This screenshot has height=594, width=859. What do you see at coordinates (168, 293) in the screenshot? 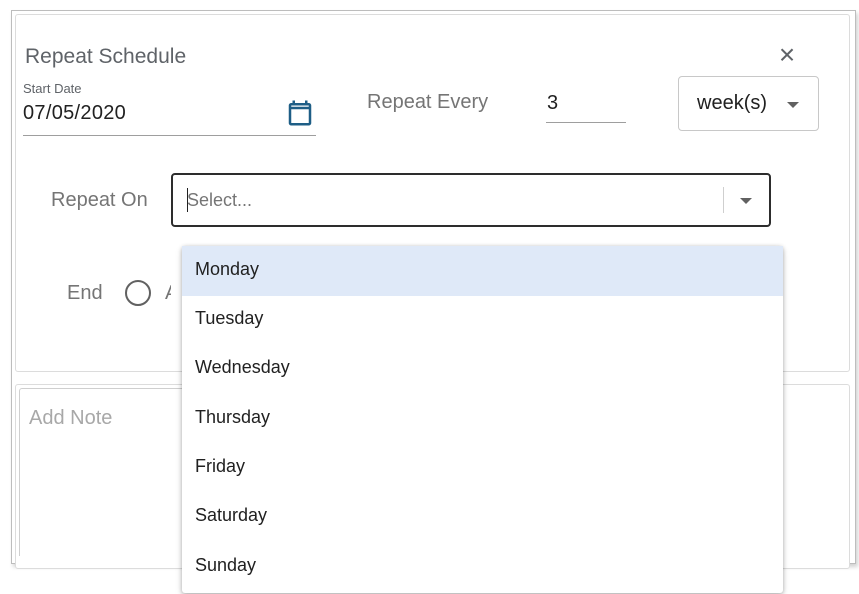
I see `end-option-label: A` at bounding box center [168, 293].